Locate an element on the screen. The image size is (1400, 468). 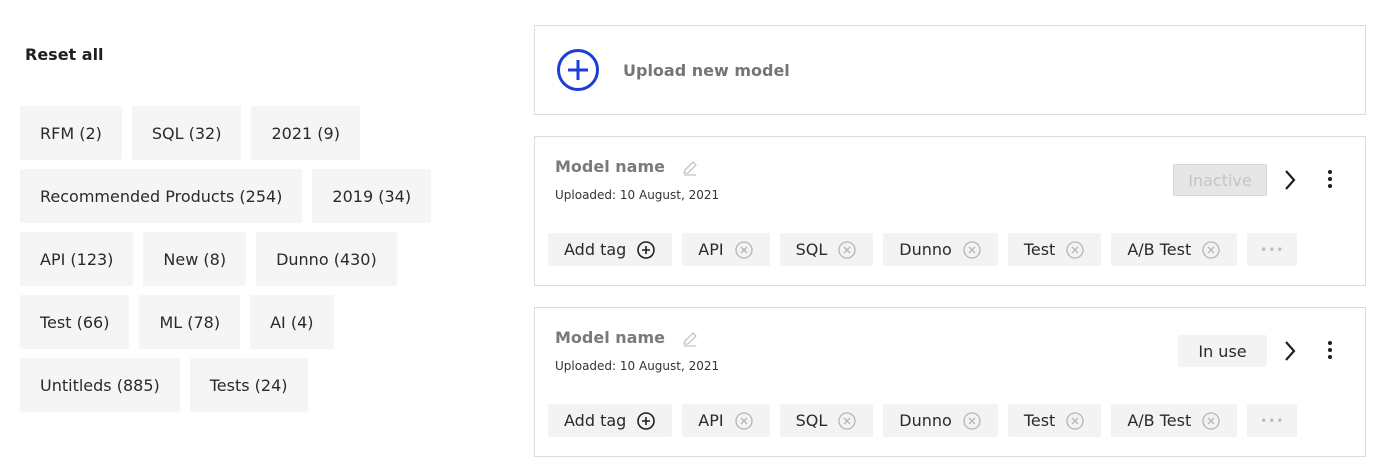
filter-chip: 2019 (34) is located at coordinates (372, 196).